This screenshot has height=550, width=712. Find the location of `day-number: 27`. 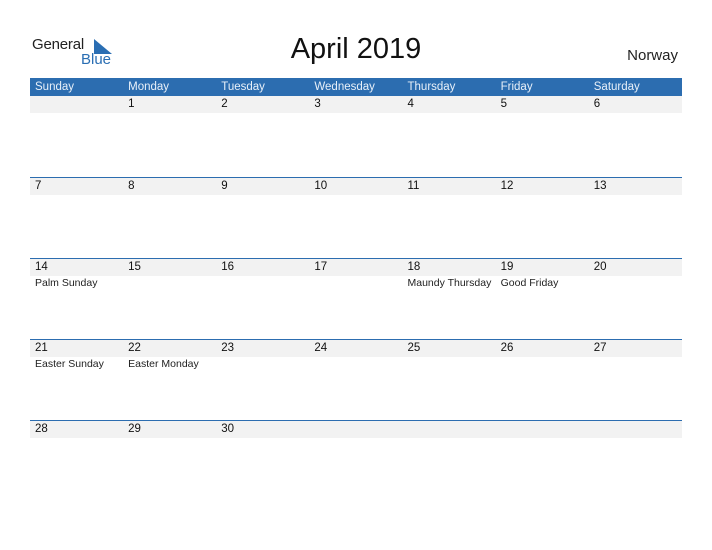

day-number: 27 is located at coordinates (600, 348).